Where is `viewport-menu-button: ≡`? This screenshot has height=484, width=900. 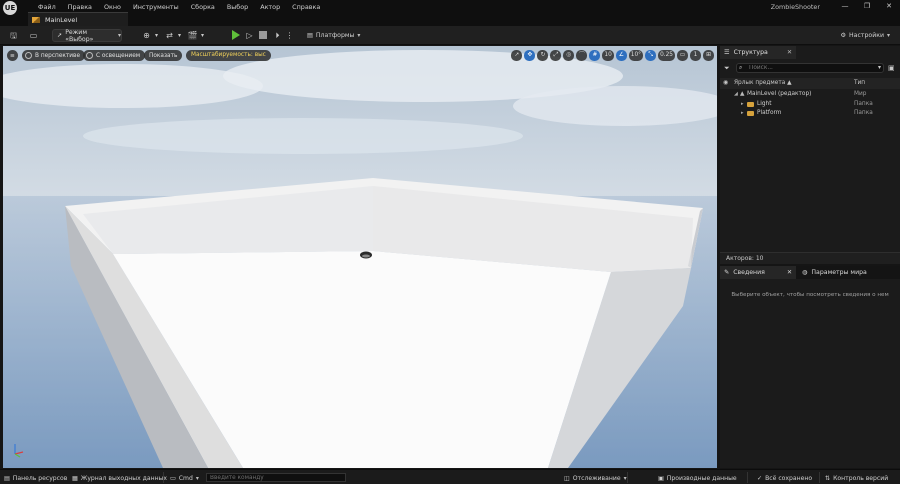
viewport-menu-button: ≡ is located at coordinates (12, 55).